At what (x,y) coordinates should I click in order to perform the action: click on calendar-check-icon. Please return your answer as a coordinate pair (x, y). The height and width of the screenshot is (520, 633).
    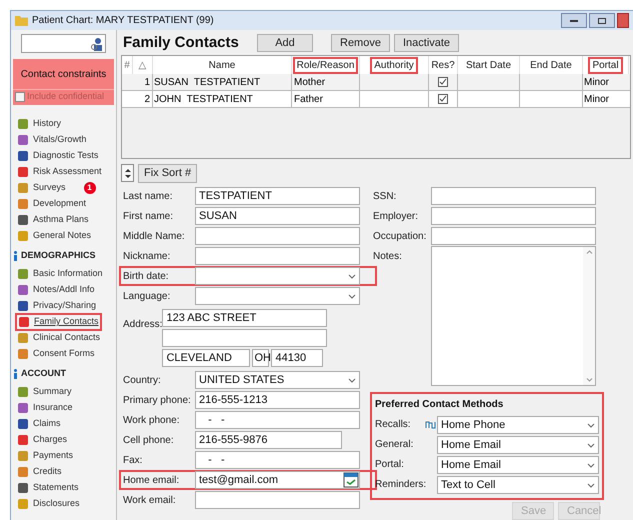
    Looking at the image, I should click on (351, 480).